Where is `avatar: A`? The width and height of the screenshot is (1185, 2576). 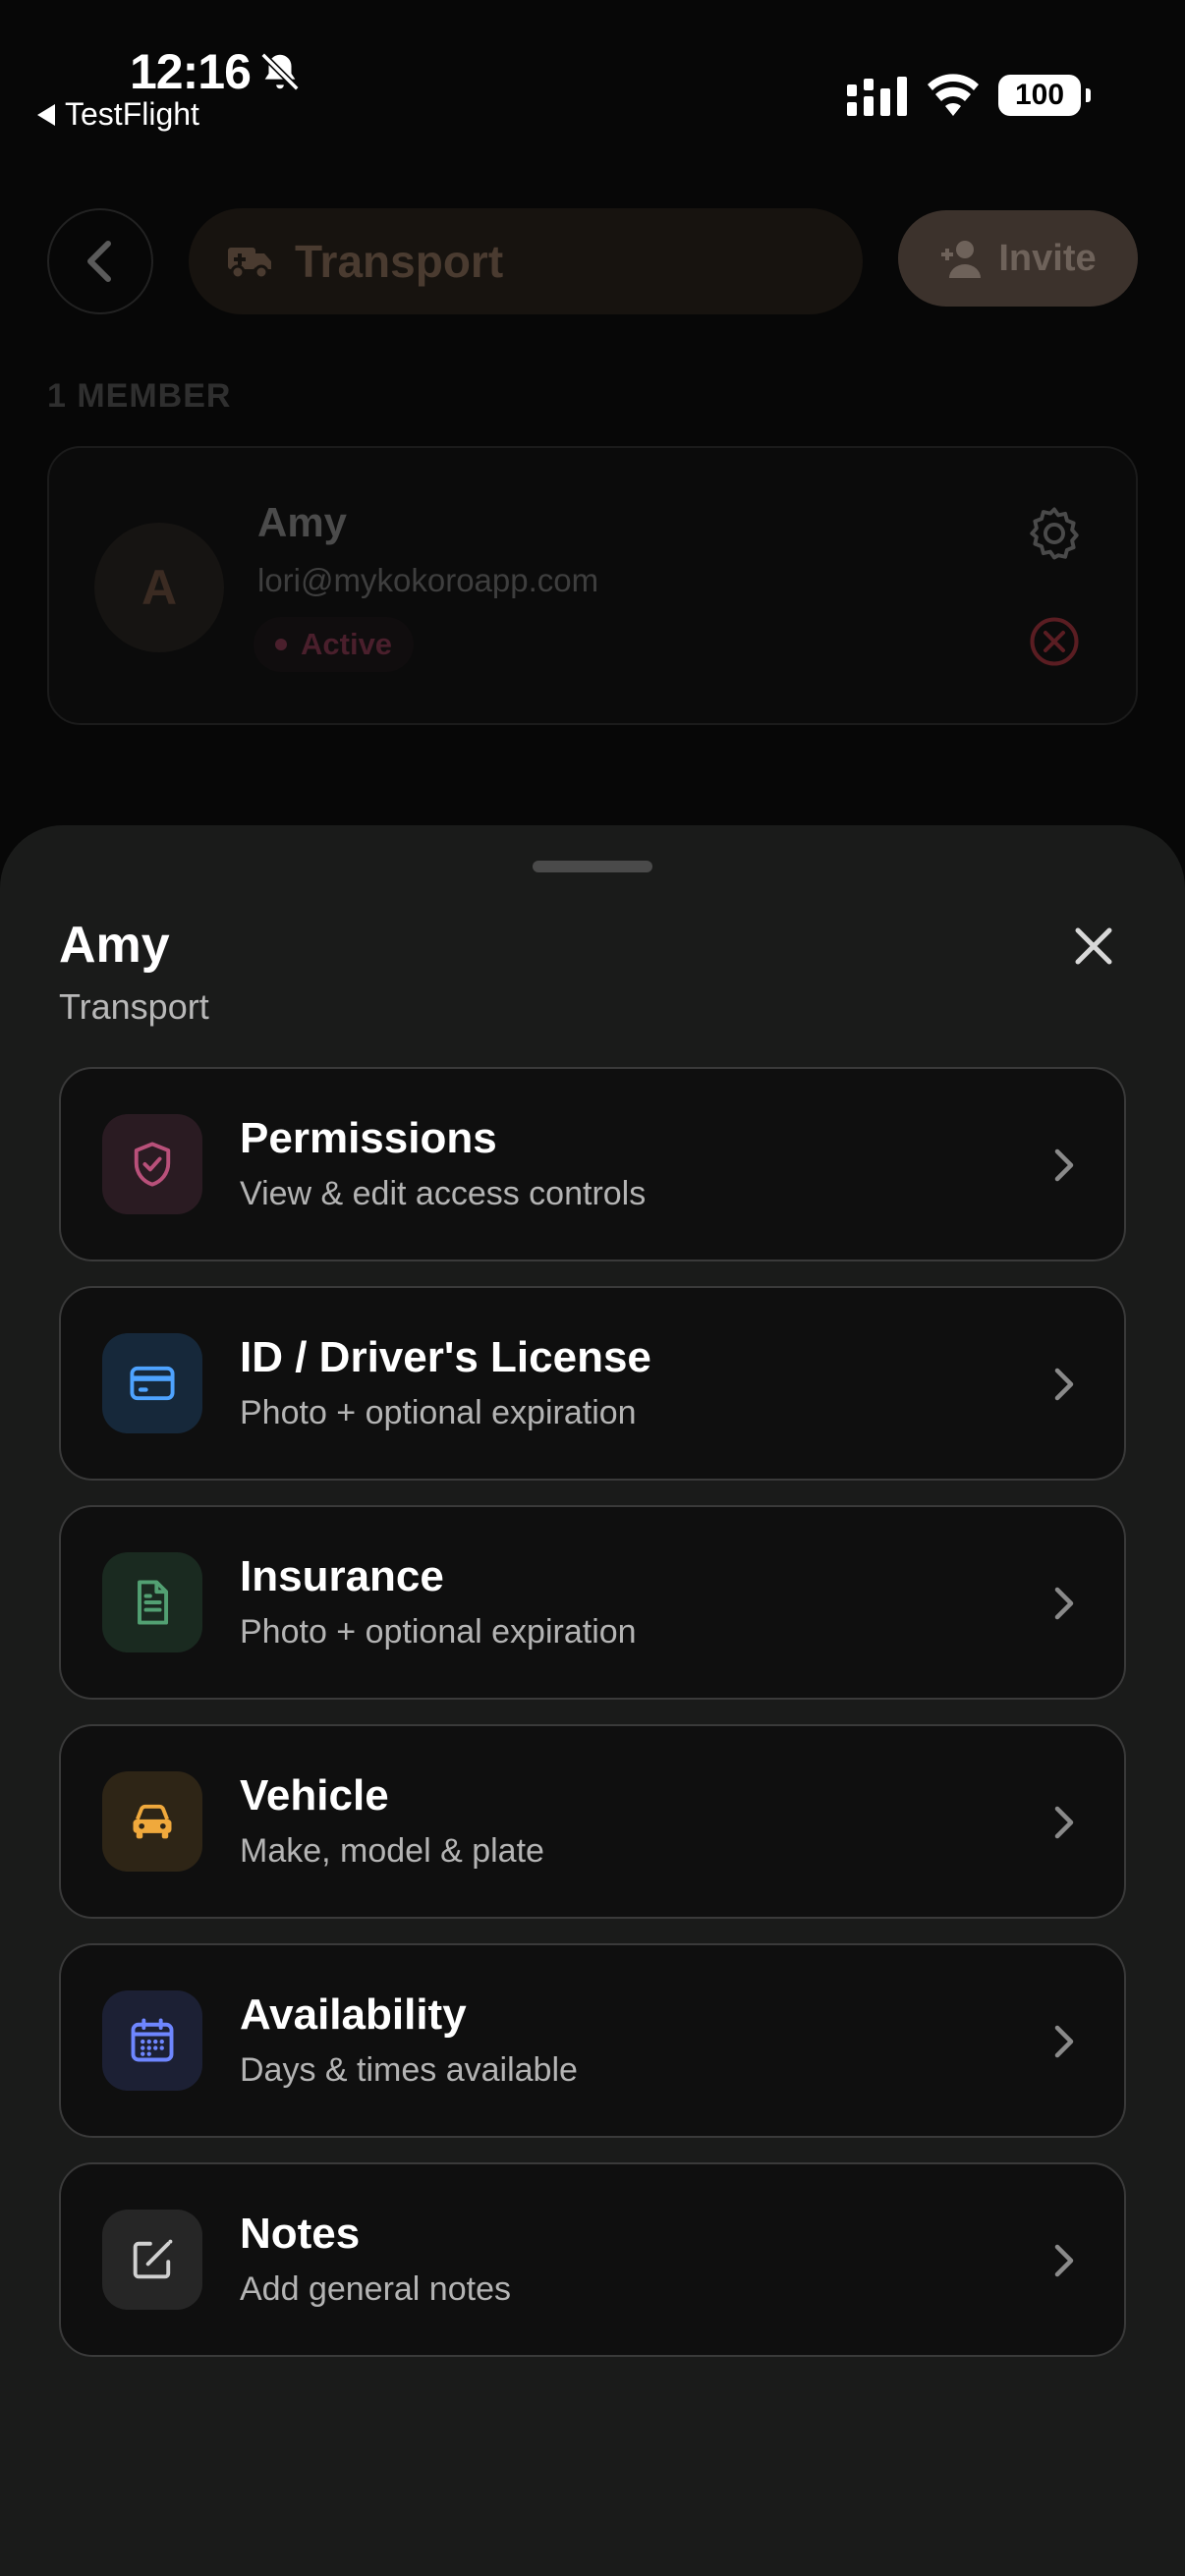 avatar: A is located at coordinates (159, 587).